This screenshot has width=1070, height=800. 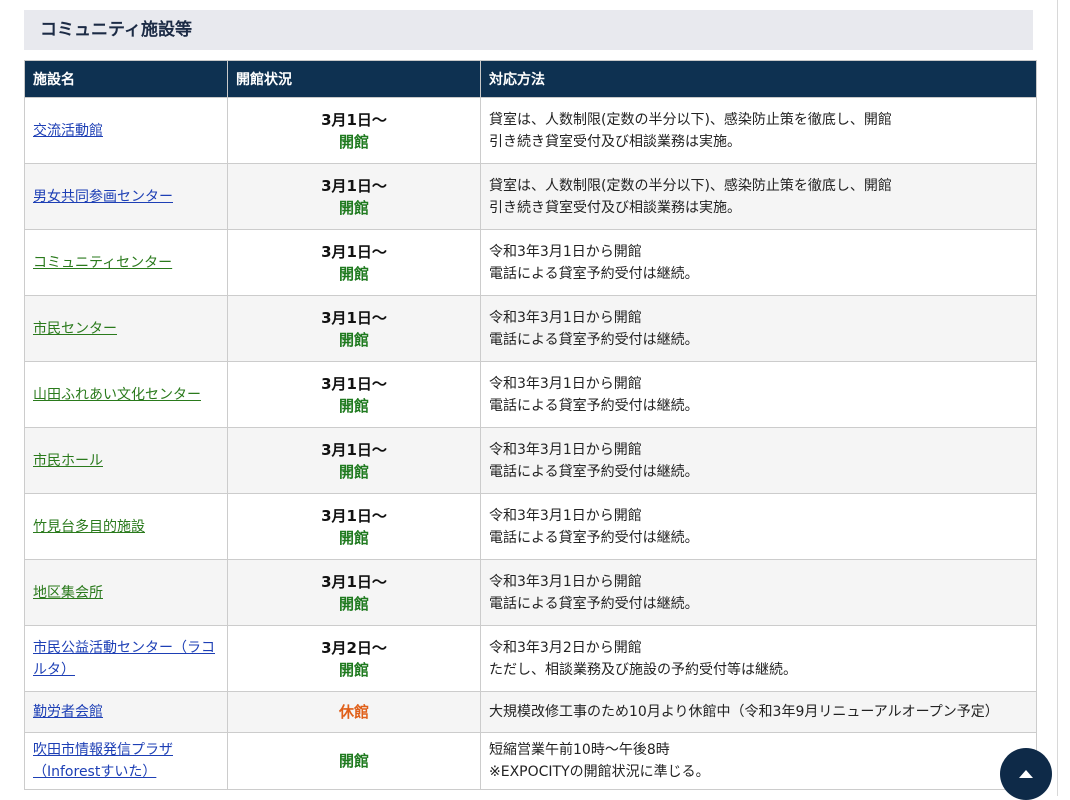 What do you see at coordinates (354, 658) in the screenshot?
I see `status-cell: 3月2日〜開館` at bounding box center [354, 658].